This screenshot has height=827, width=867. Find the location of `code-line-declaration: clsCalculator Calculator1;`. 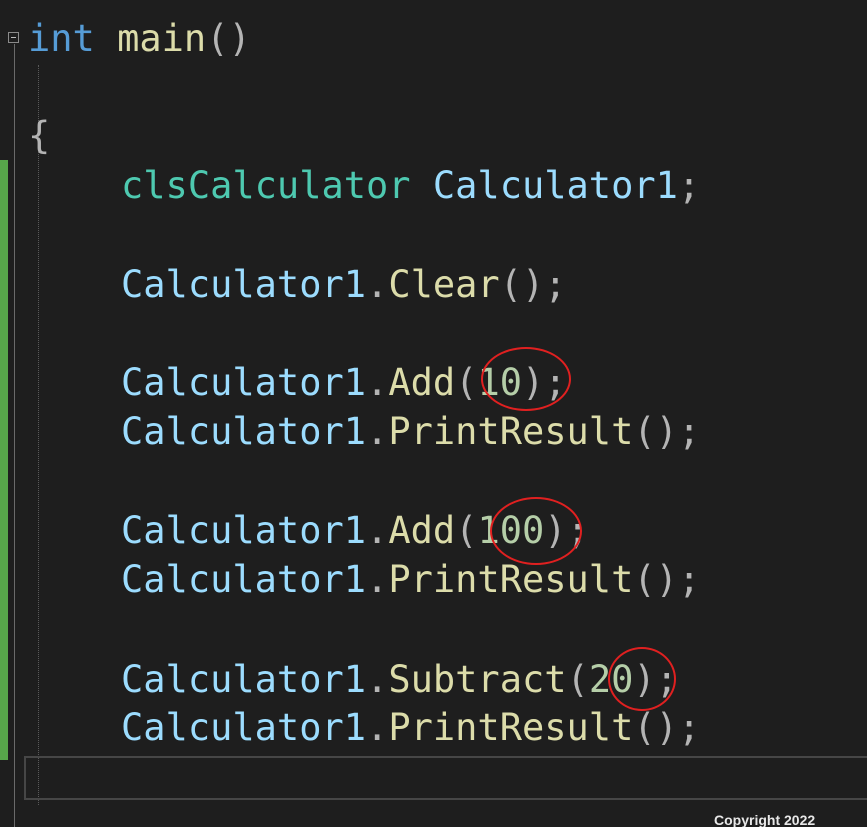

code-line-declaration: clsCalculator Calculator1; is located at coordinates (410, 186).